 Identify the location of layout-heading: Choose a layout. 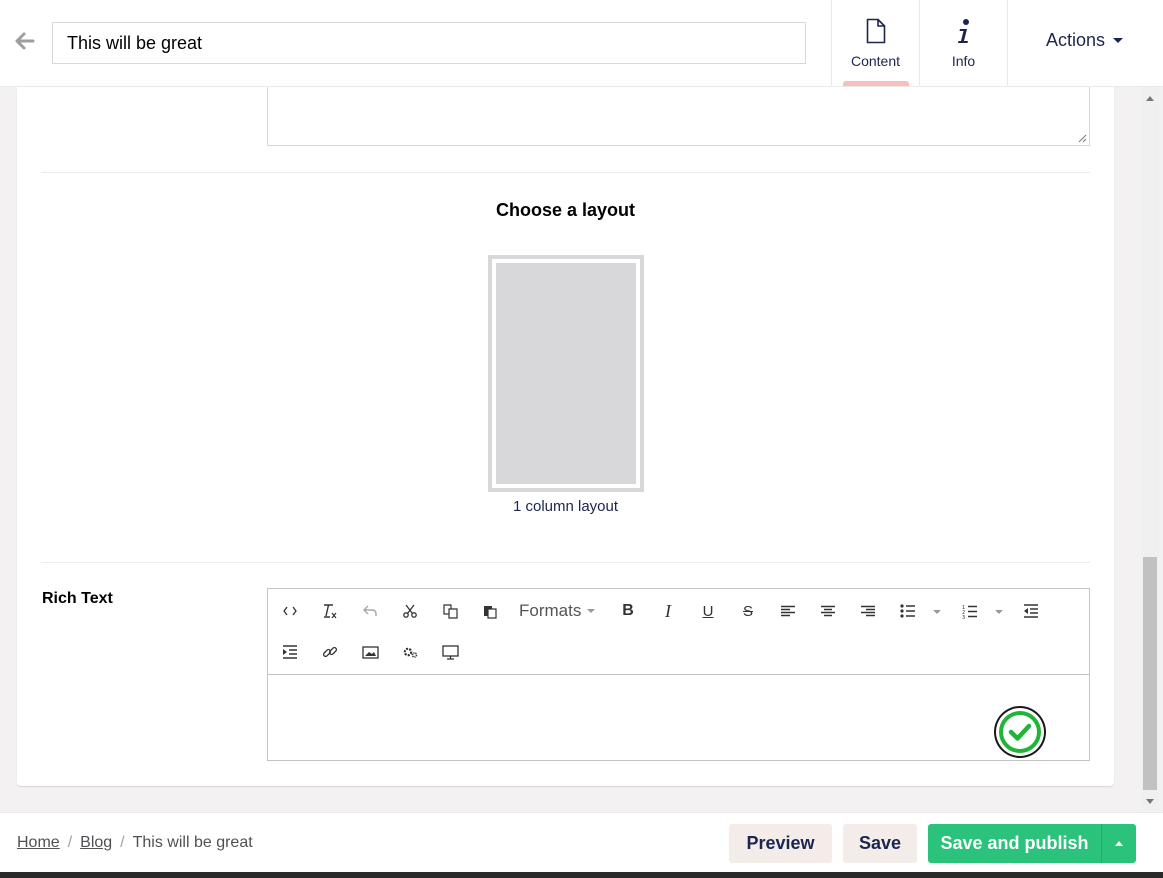
(565, 210).